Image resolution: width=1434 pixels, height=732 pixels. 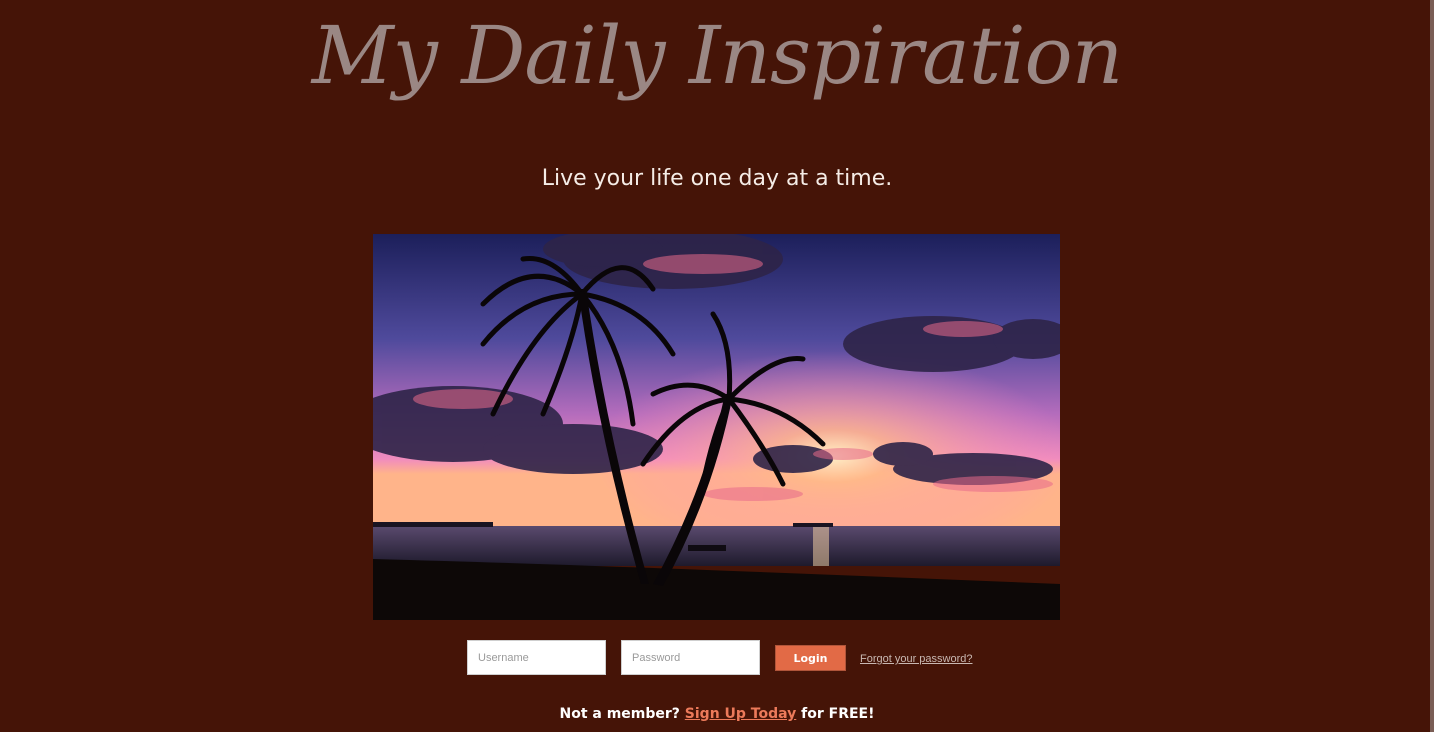 I want to click on signup-prompt: Not a member? Sign Up Today for FREE!, so click(x=717, y=714).